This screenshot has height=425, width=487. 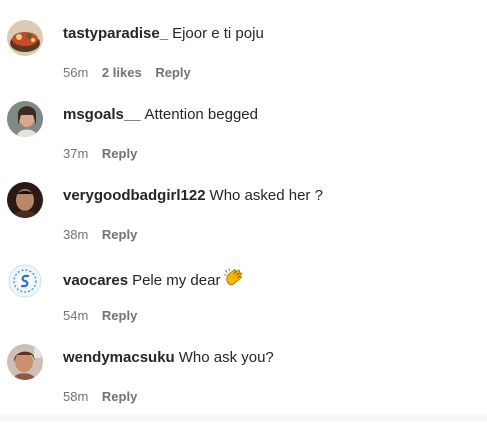 I want to click on comment-line: msgoals__ Attention begged, so click(x=160, y=115).